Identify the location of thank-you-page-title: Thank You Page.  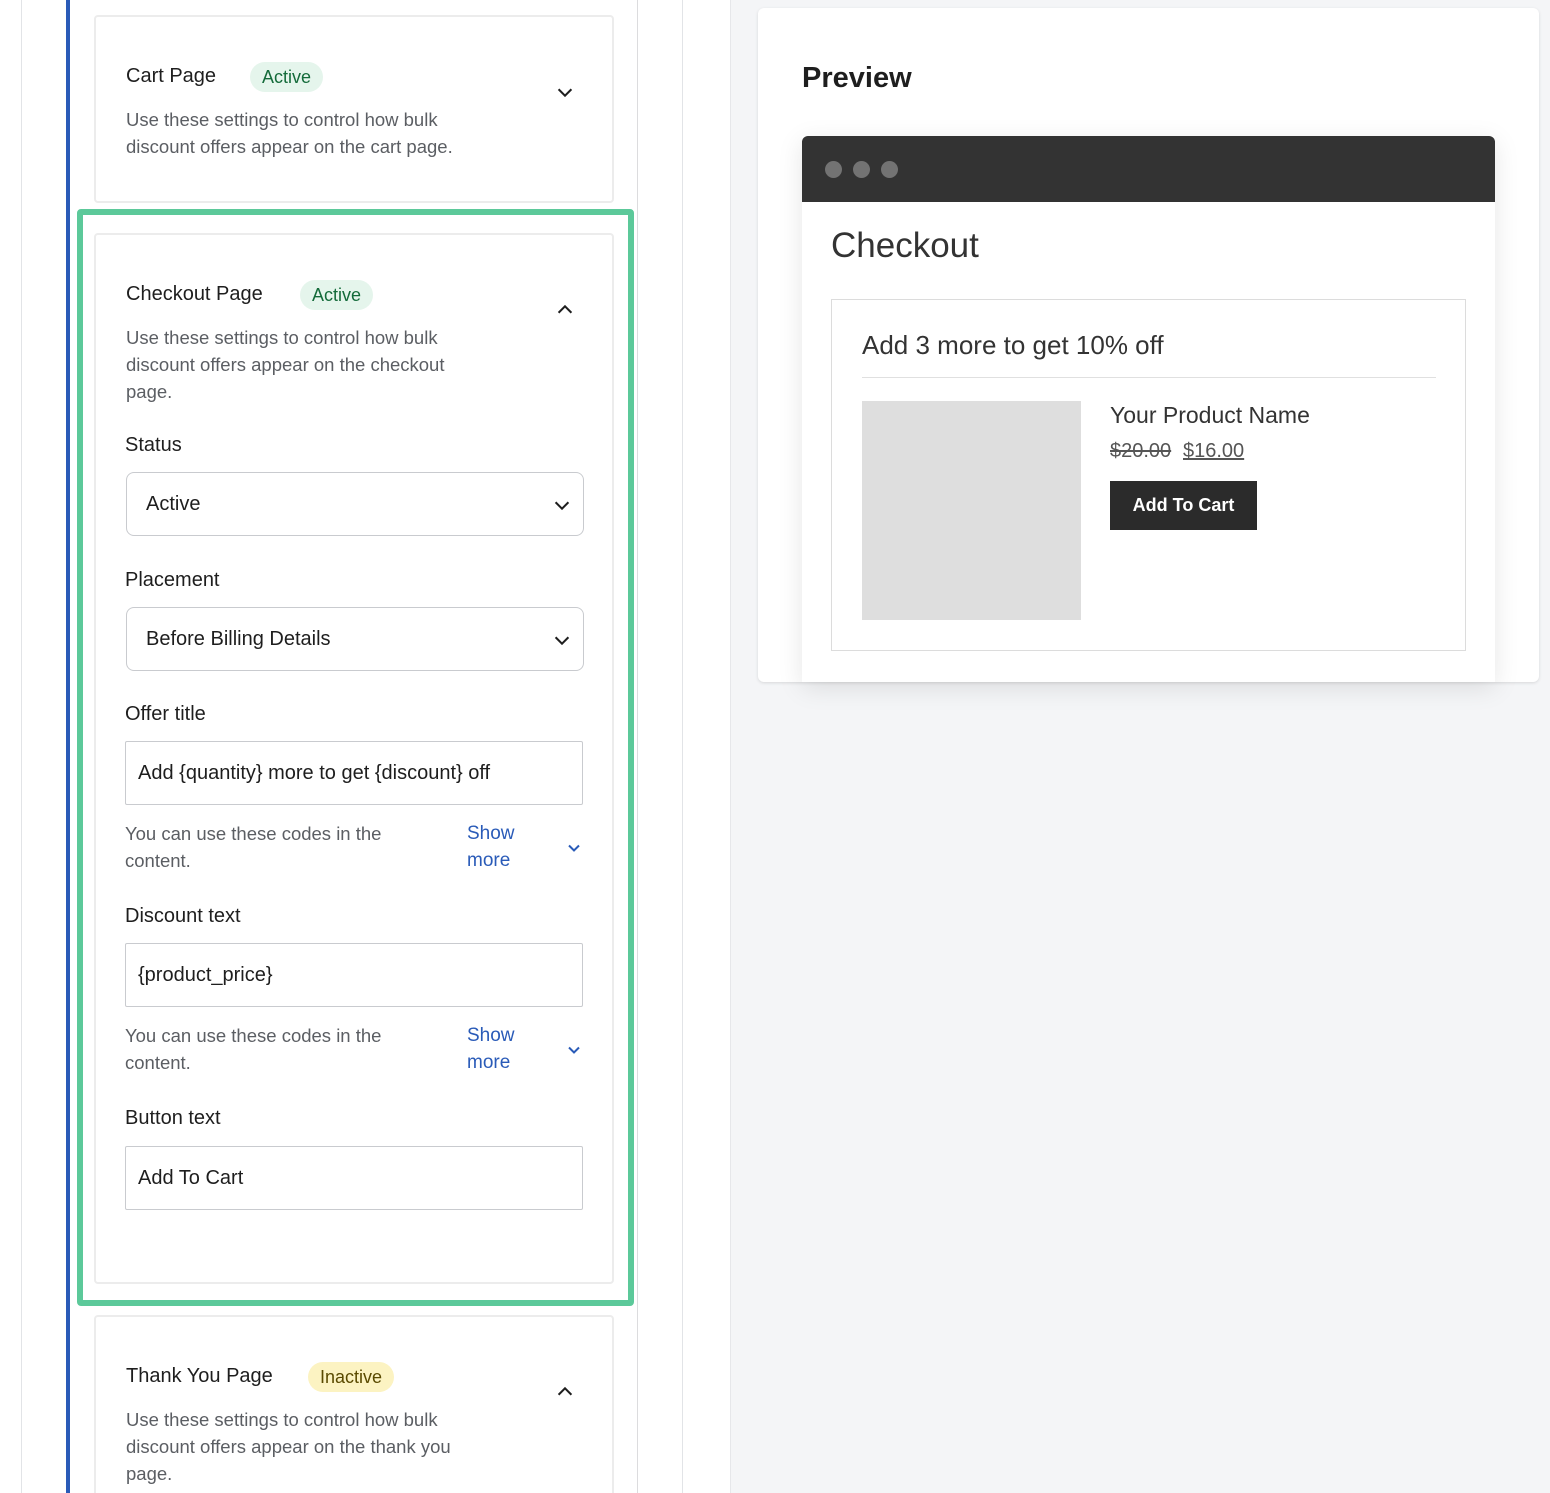
(199, 1376).